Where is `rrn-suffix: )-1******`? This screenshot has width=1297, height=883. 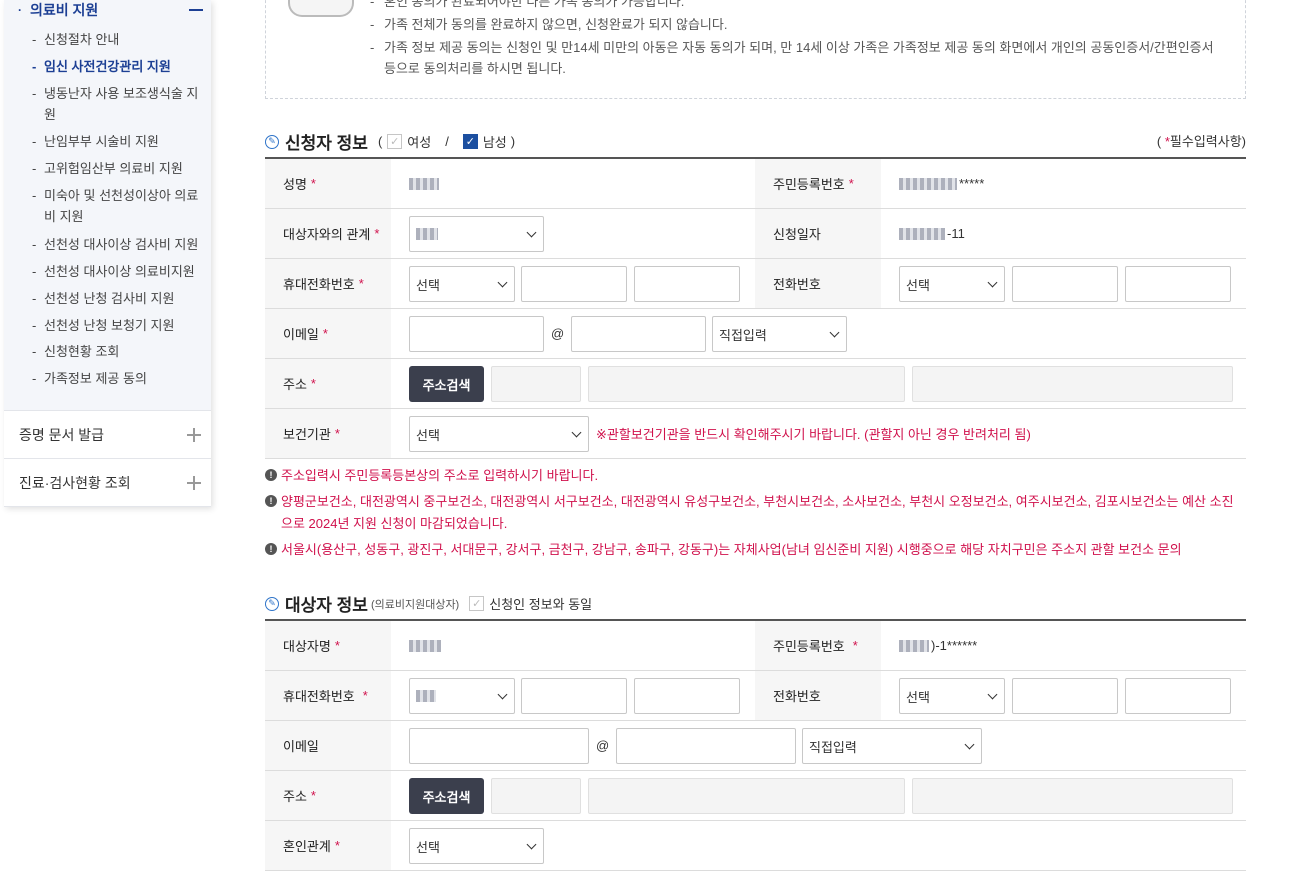
rrn-suffix: )-1****** is located at coordinates (954, 645).